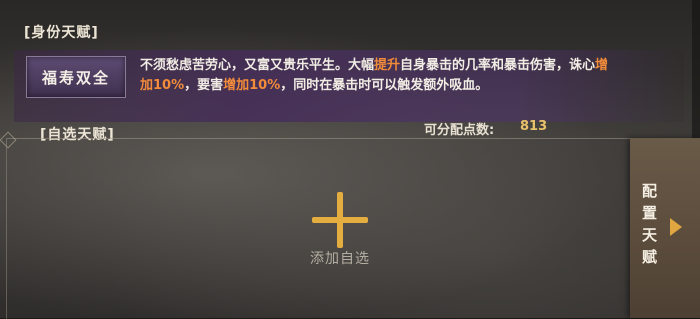 Image resolution: width=700 pixels, height=319 pixels. I want to click on desc-text-2: 自身暴击的几率和暴击伤害，诛心, so click(498, 65).